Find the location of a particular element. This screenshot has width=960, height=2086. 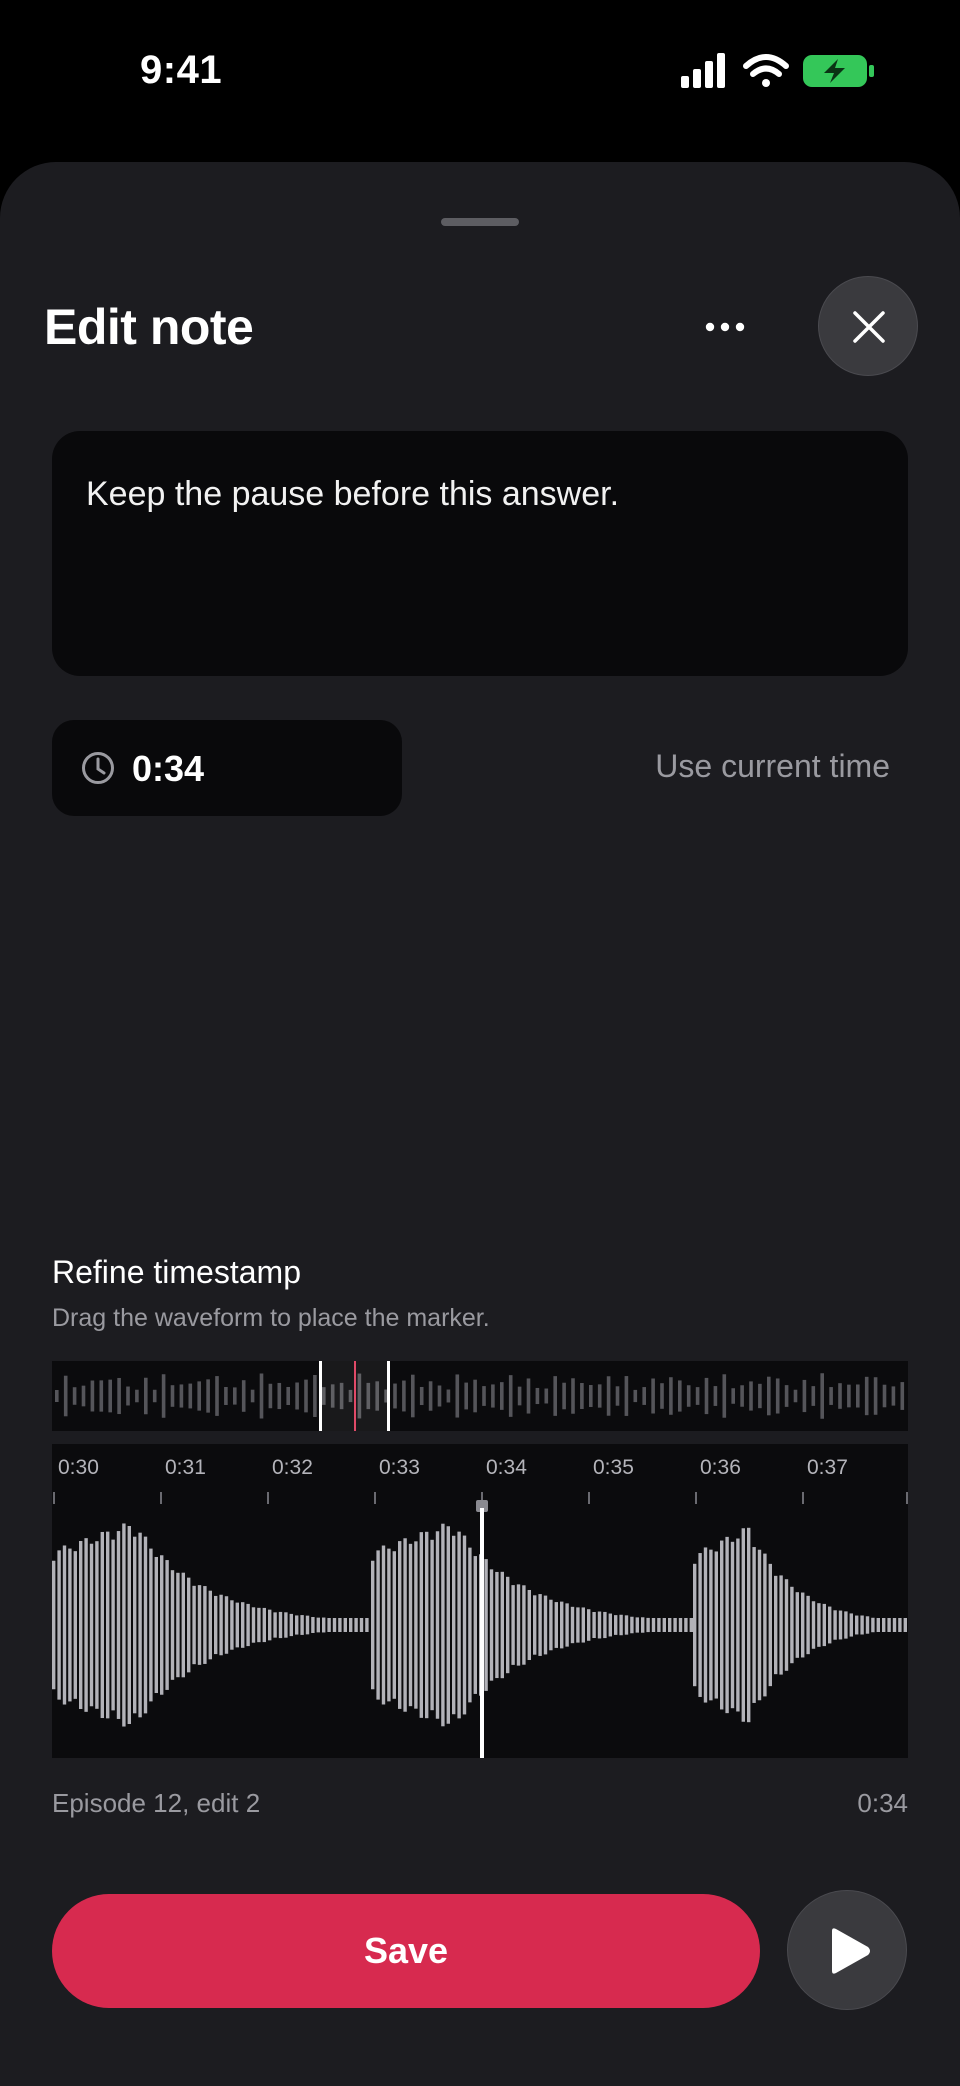

use-current-time-button: Use current time is located at coordinates (772, 766).